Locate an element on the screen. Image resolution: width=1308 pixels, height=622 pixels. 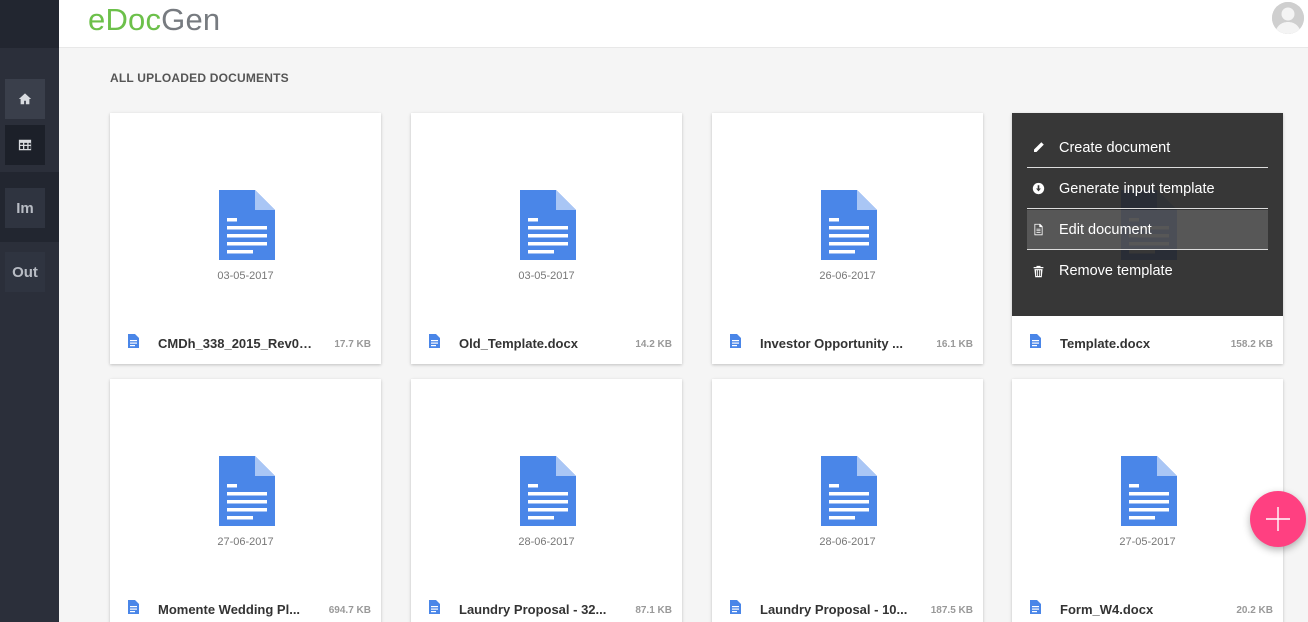
document-icon is located at coordinates (1043, 229).